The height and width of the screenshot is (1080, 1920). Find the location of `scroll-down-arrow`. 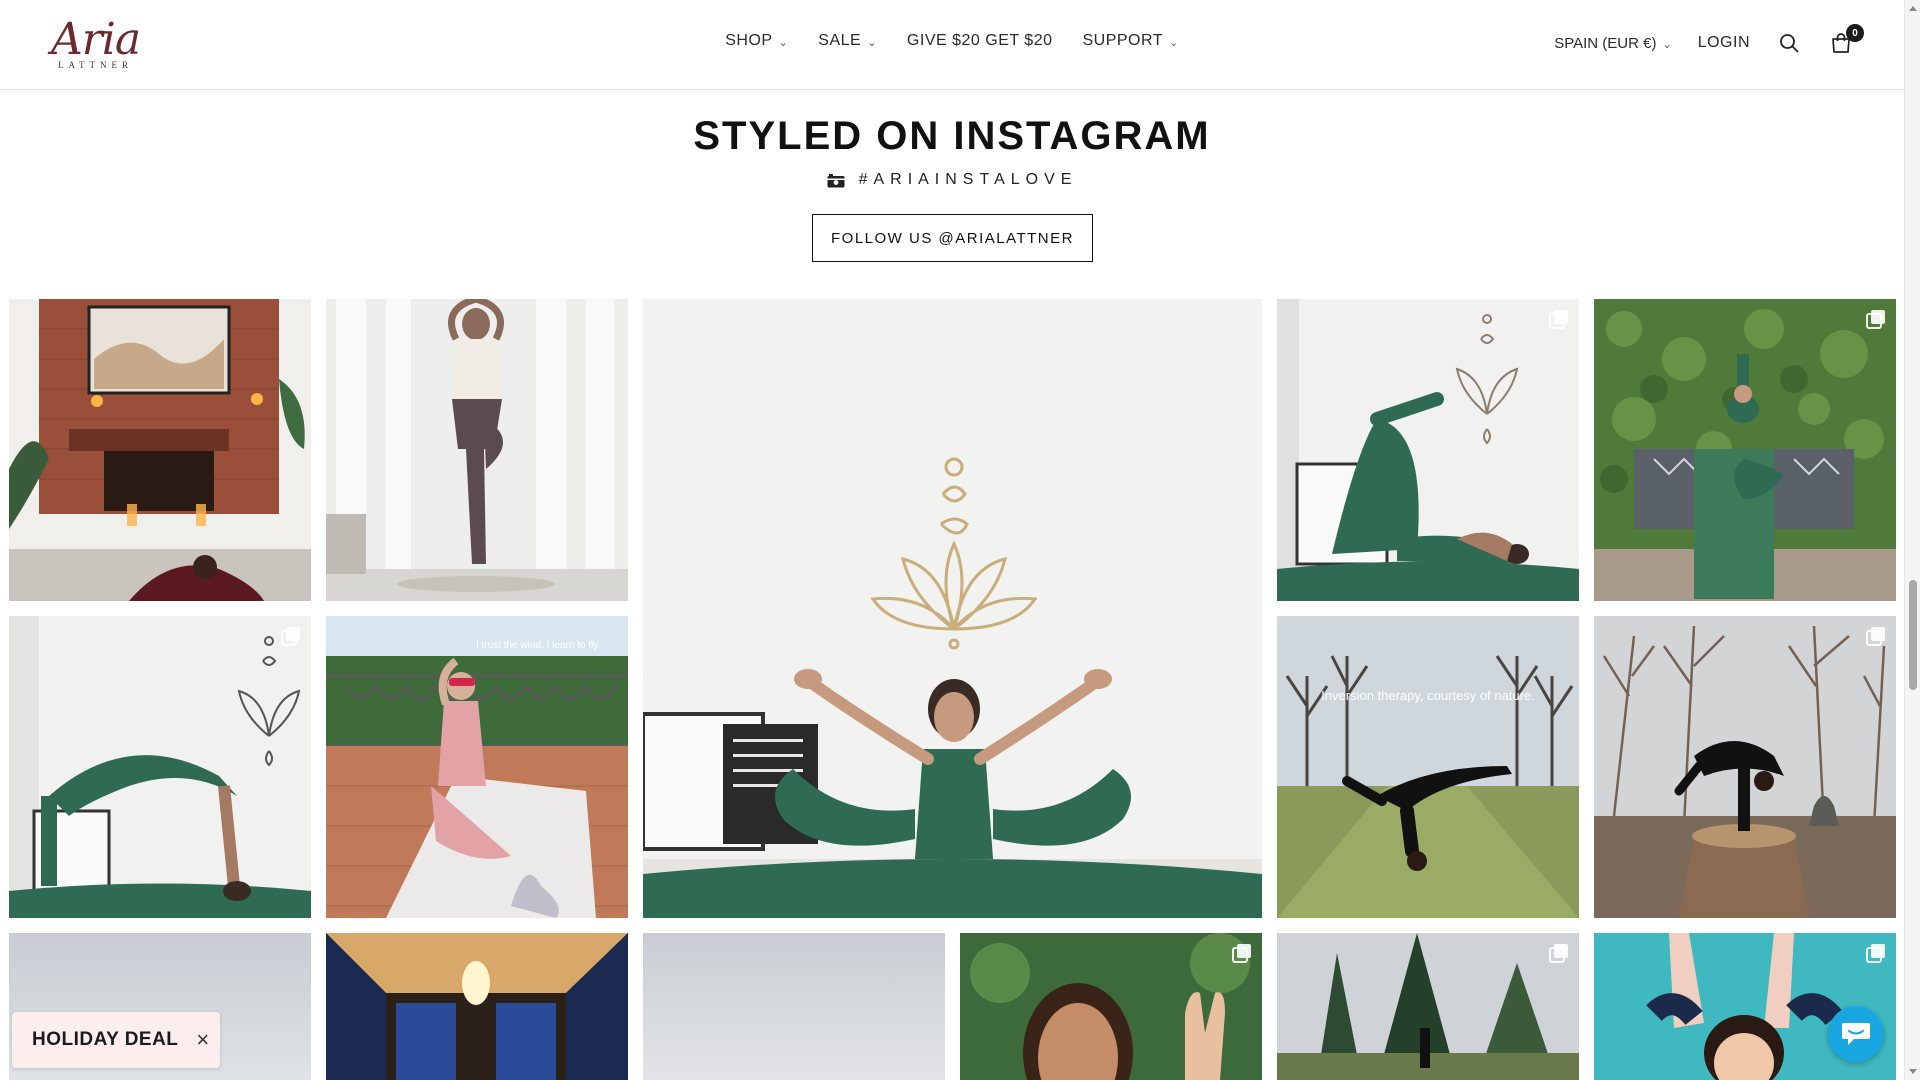

scroll-down-arrow is located at coordinates (1913, 1071).